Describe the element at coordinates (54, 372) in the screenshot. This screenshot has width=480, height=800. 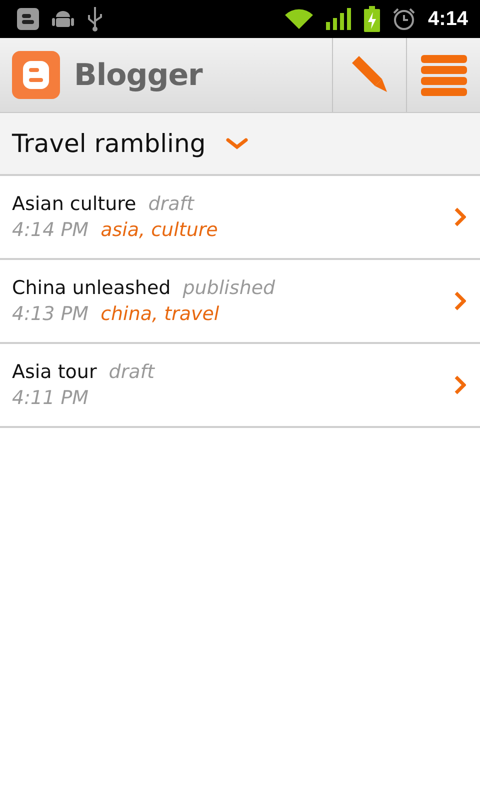
I see `post-title: Asia tour` at that location.